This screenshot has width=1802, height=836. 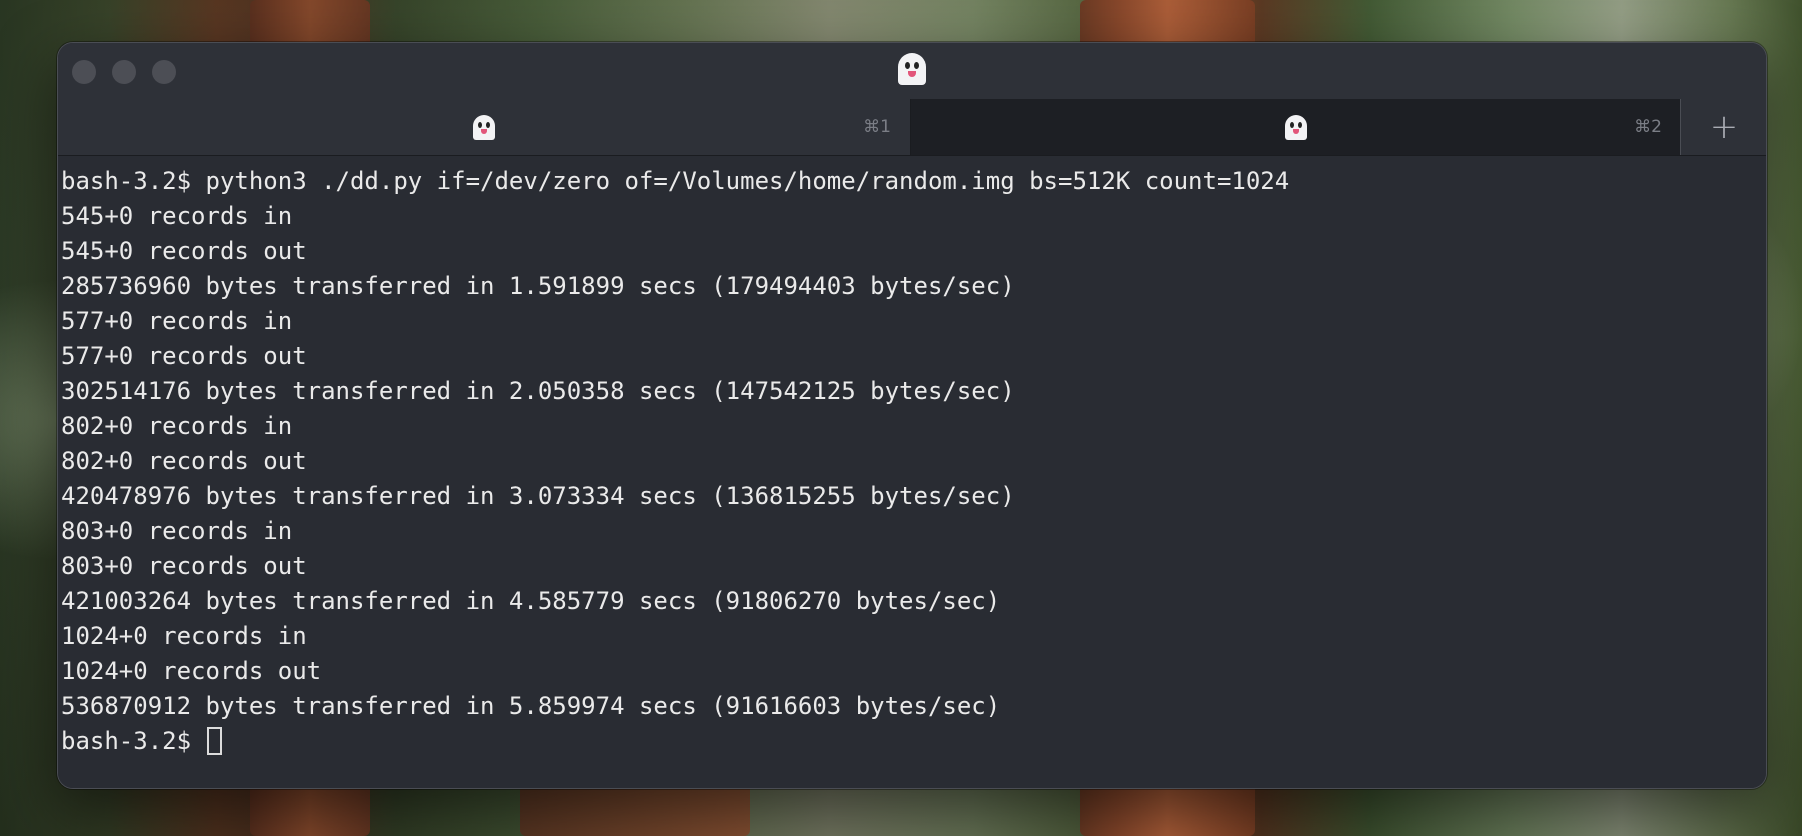 I want to click on terminal-line: 577+0 records in, so click(x=177, y=321).